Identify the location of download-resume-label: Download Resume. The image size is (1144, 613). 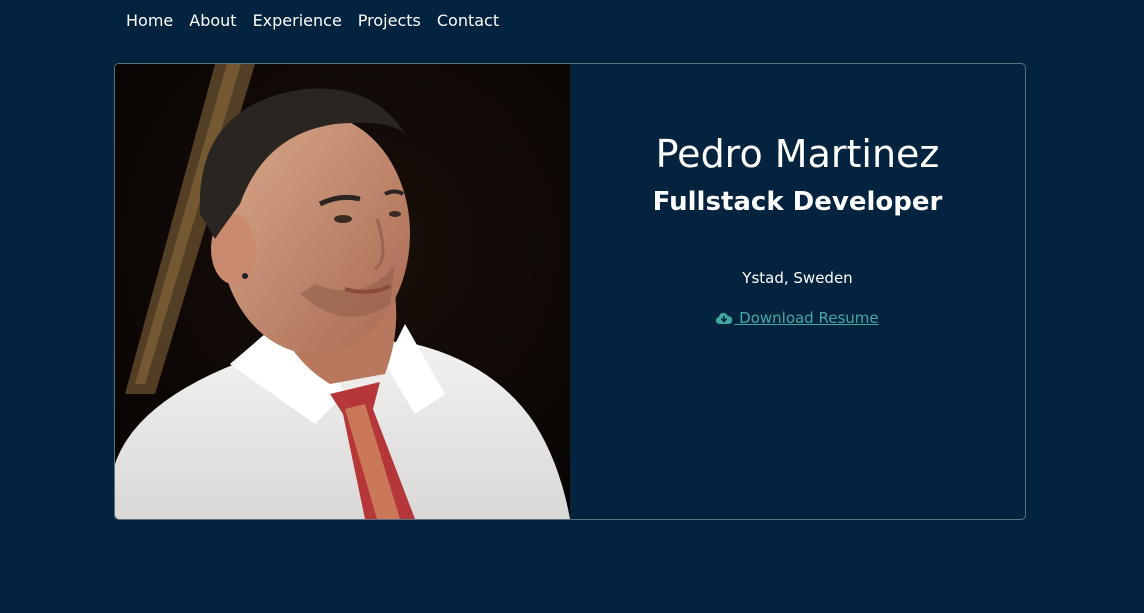
(806, 318).